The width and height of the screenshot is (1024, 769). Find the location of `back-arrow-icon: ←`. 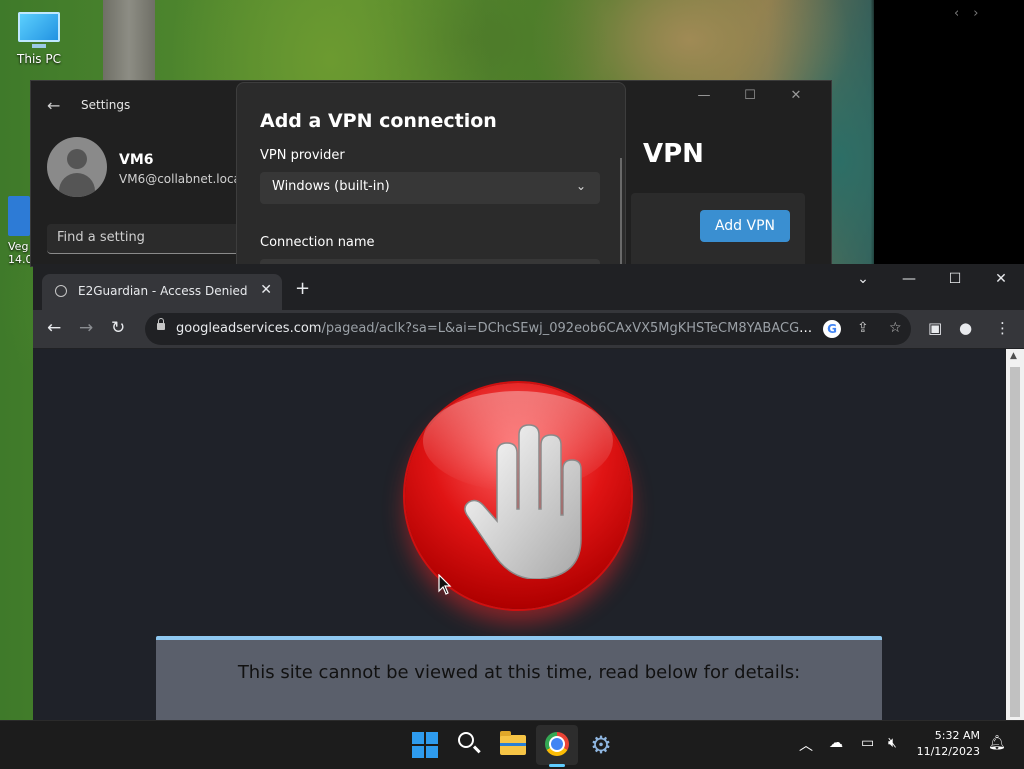

back-arrow-icon: ← is located at coordinates (53, 105).